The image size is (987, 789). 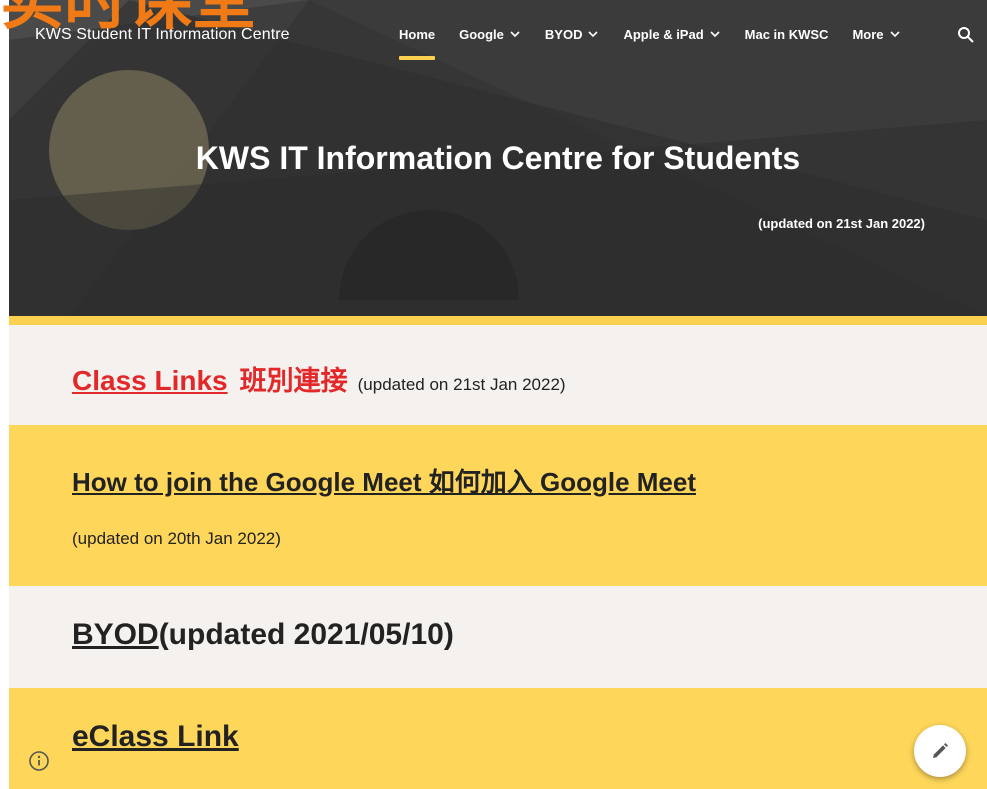 I want to click on nav-apple-ipad-label: Apple & iPad, so click(x=663, y=34).